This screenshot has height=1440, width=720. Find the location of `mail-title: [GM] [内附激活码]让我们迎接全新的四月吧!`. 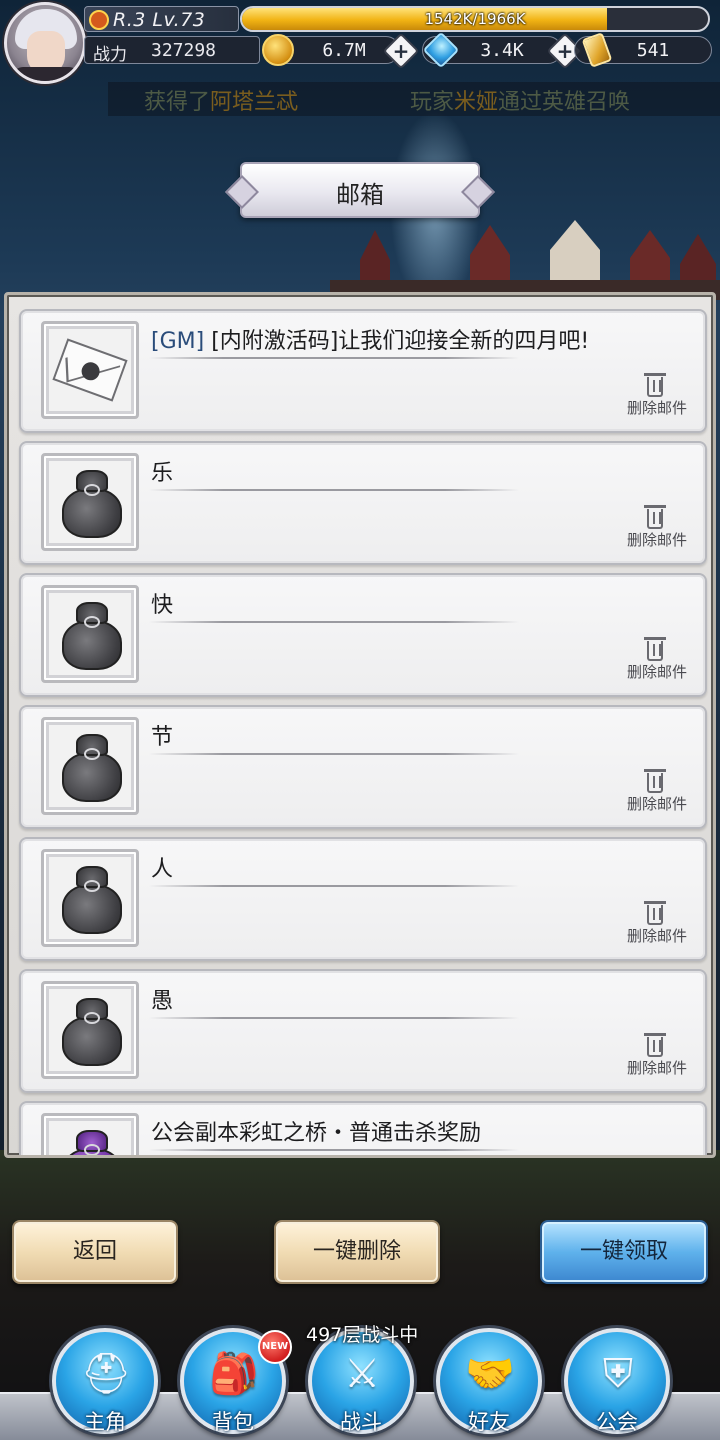

mail-title: [GM] [内附激活码]让我们迎接全新的四月吧! is located at coordinates (370, 339).